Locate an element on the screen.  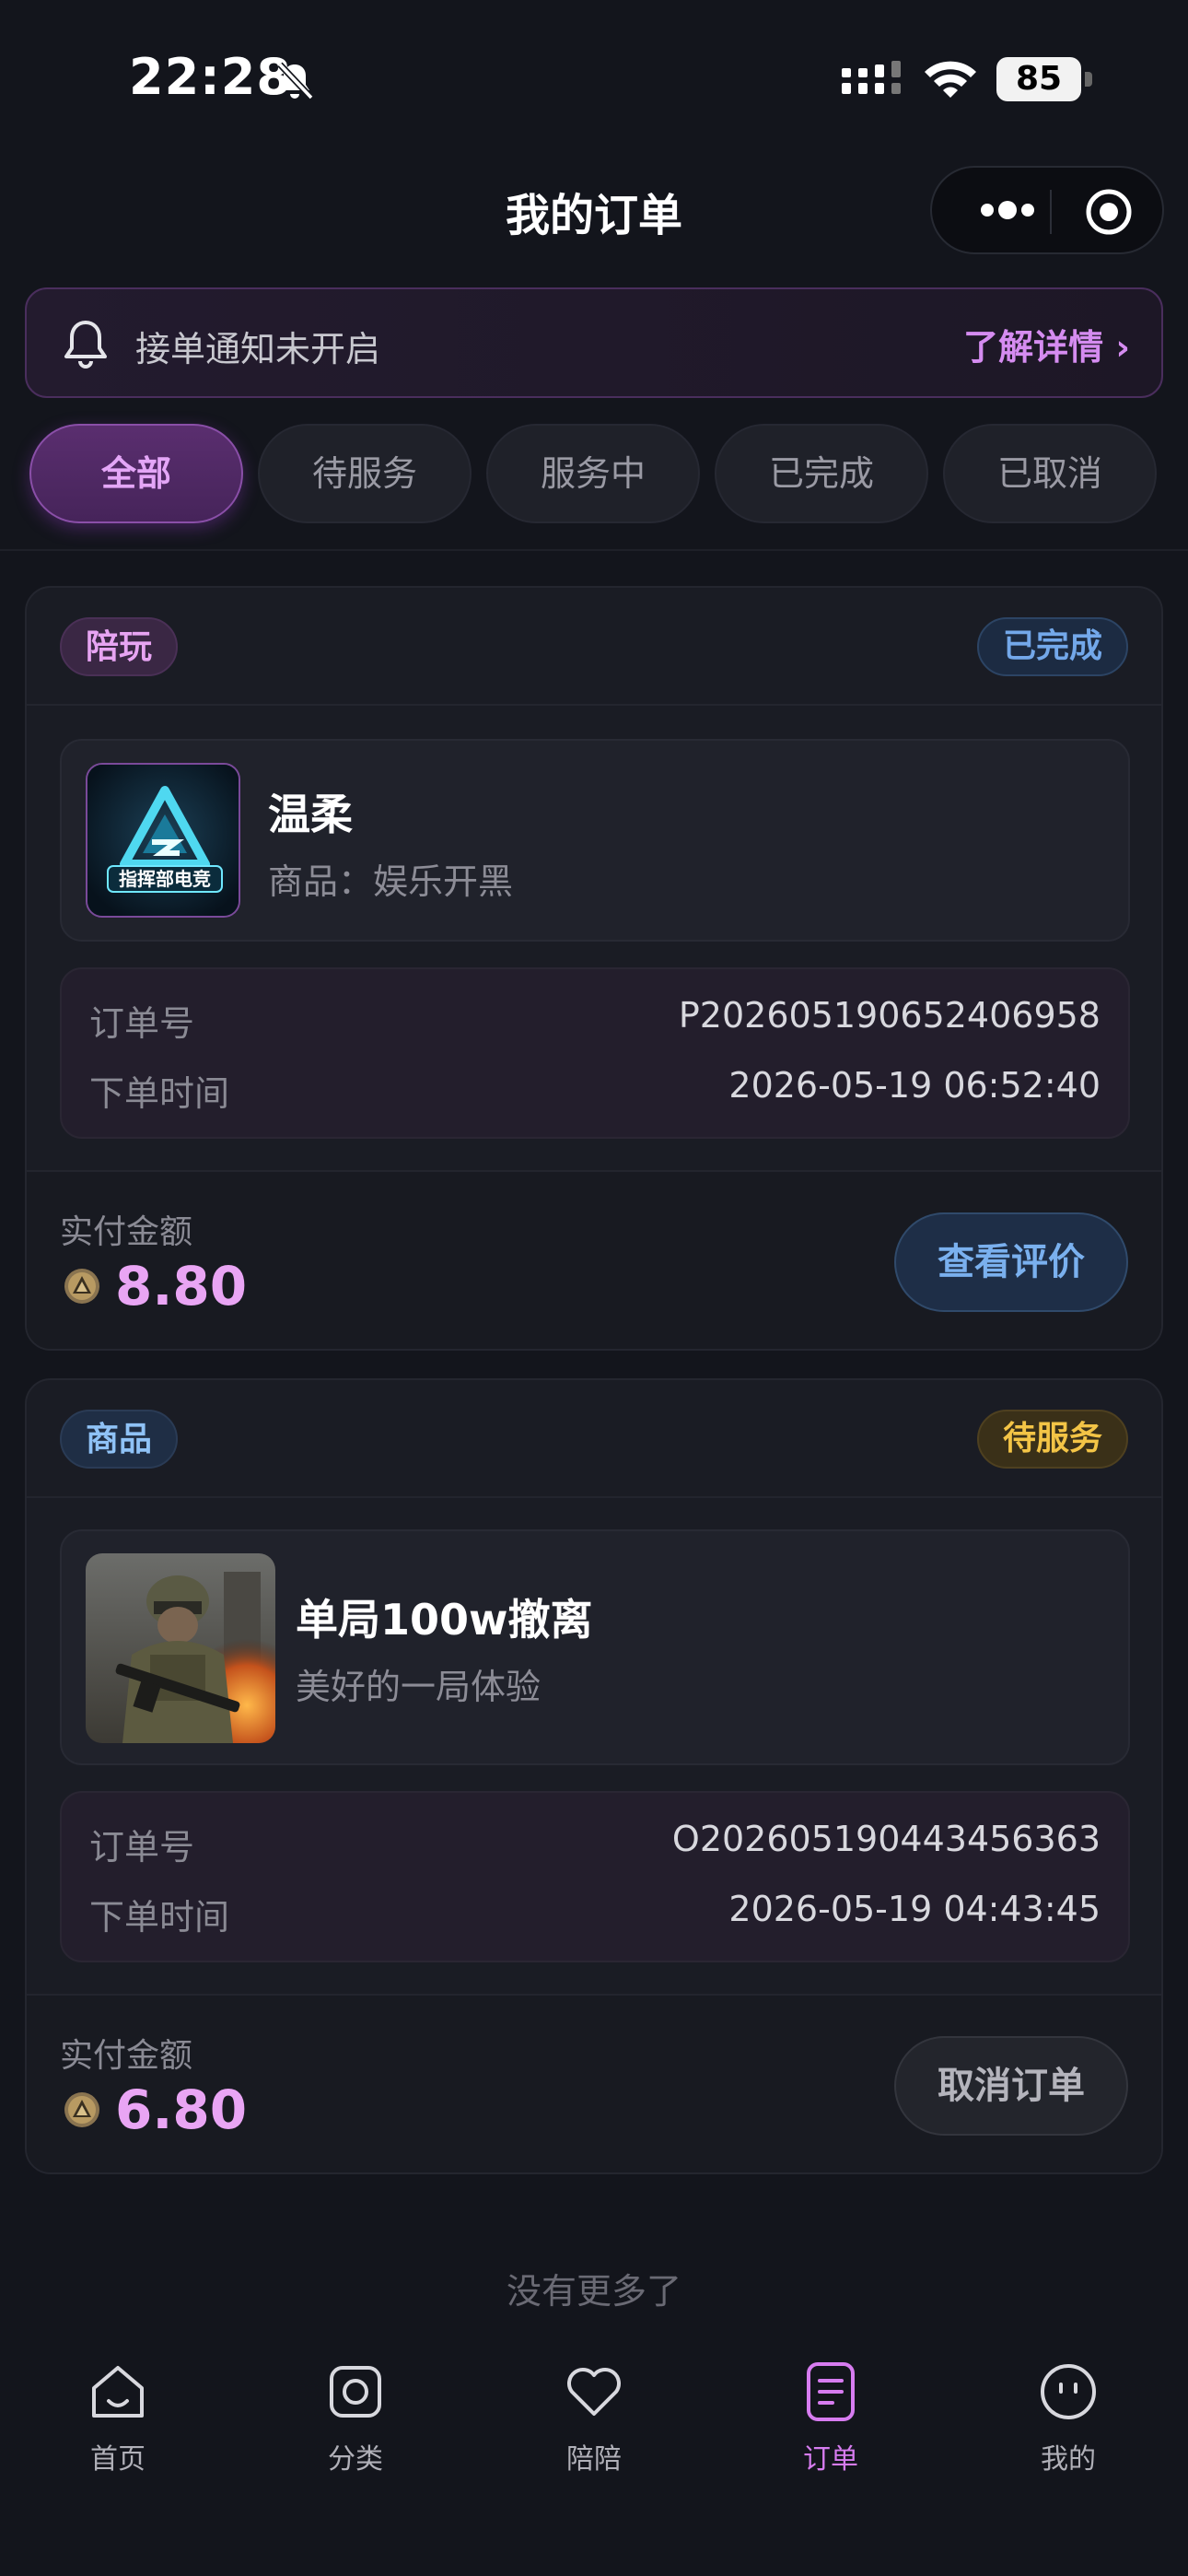
tabbar-item-profile: 我的 is located at coordinates (1068, 2424).